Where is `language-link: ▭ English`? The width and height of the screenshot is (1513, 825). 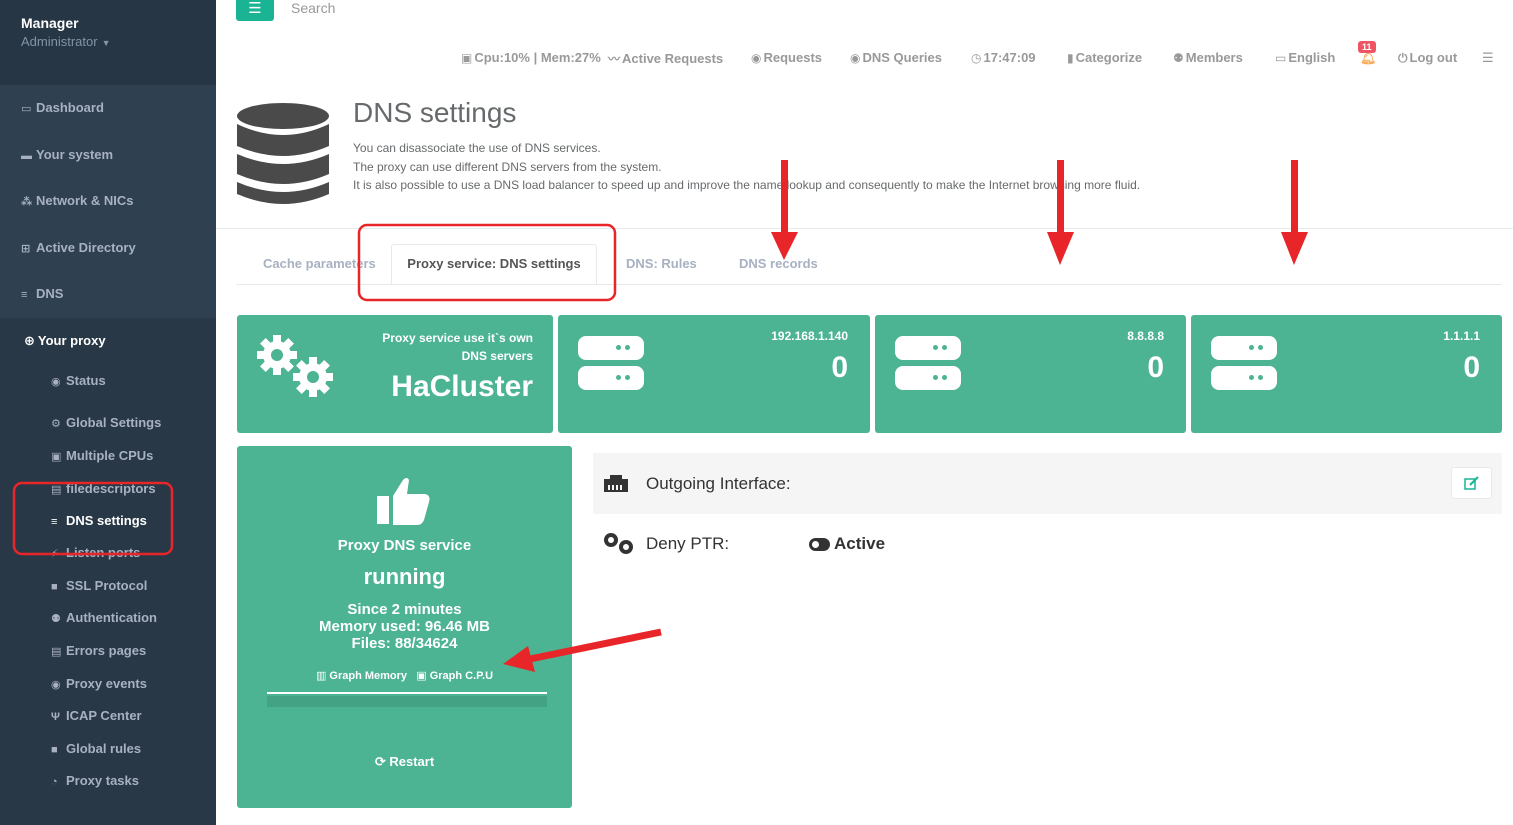
language-link: ▭ English is located at coordinates (1305, 57).